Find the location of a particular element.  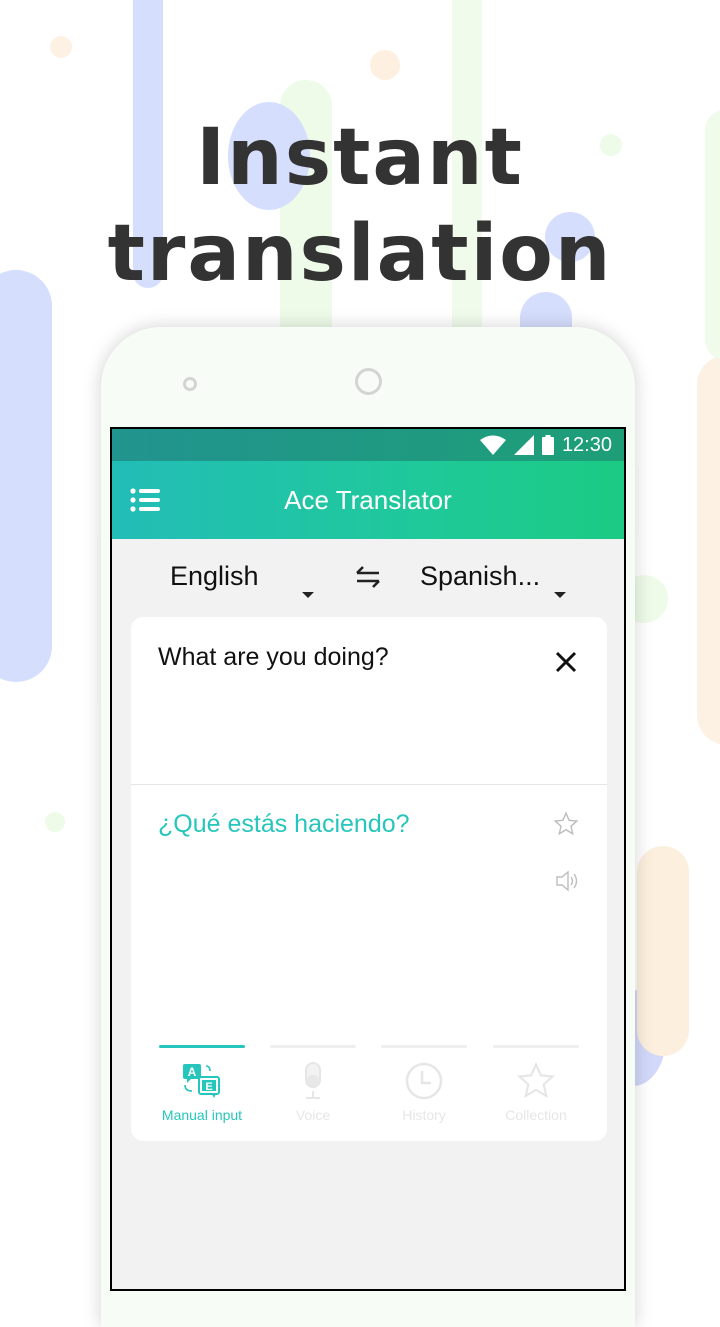

tab-collection: Collection is located at coordinates (536, 1093).